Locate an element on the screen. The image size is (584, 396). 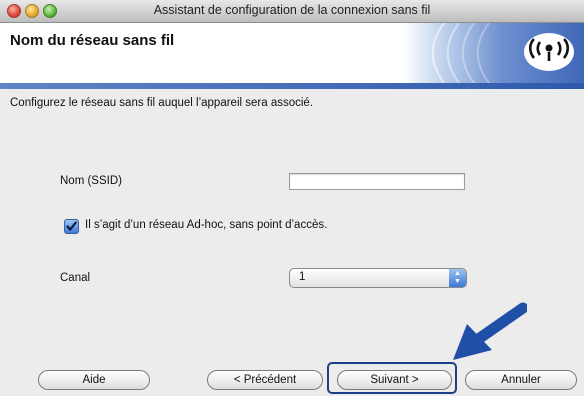
header-divider is located at coordinates (292, 86).